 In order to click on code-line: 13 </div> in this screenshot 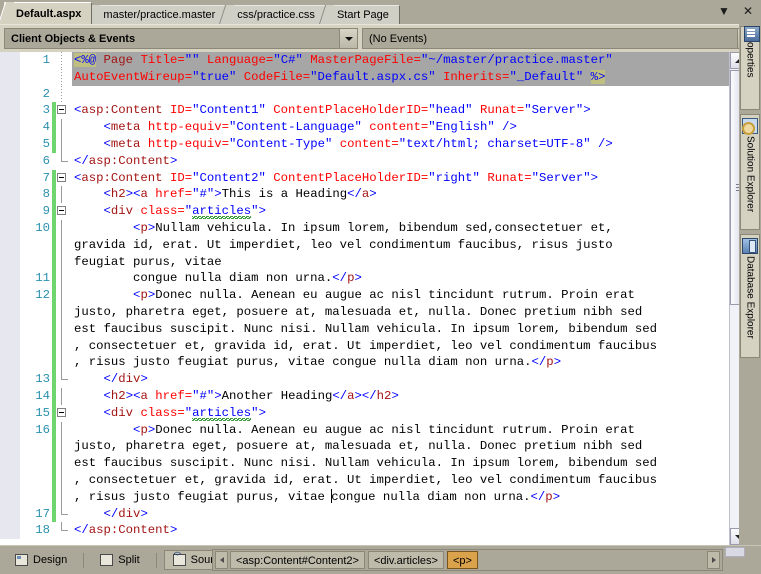, I will do `click(364, 379)`.